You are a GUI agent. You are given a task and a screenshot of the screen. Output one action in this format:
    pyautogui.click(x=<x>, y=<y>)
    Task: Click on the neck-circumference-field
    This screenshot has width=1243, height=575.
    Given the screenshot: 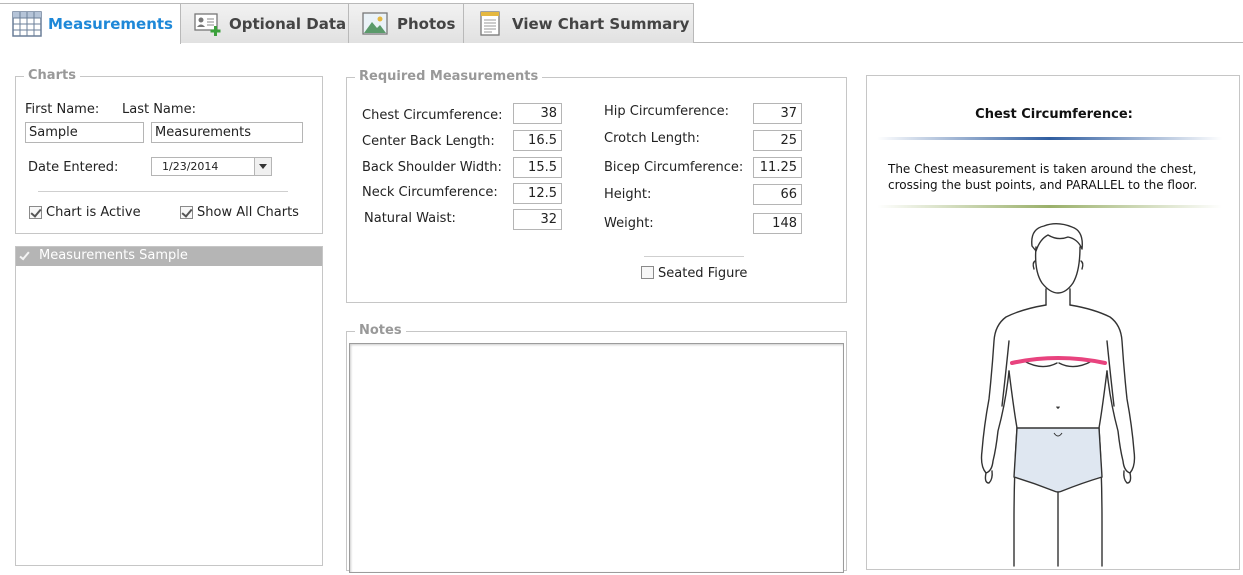 What is the action you would take?
    pyautogui.click(x=537, y=193)
    